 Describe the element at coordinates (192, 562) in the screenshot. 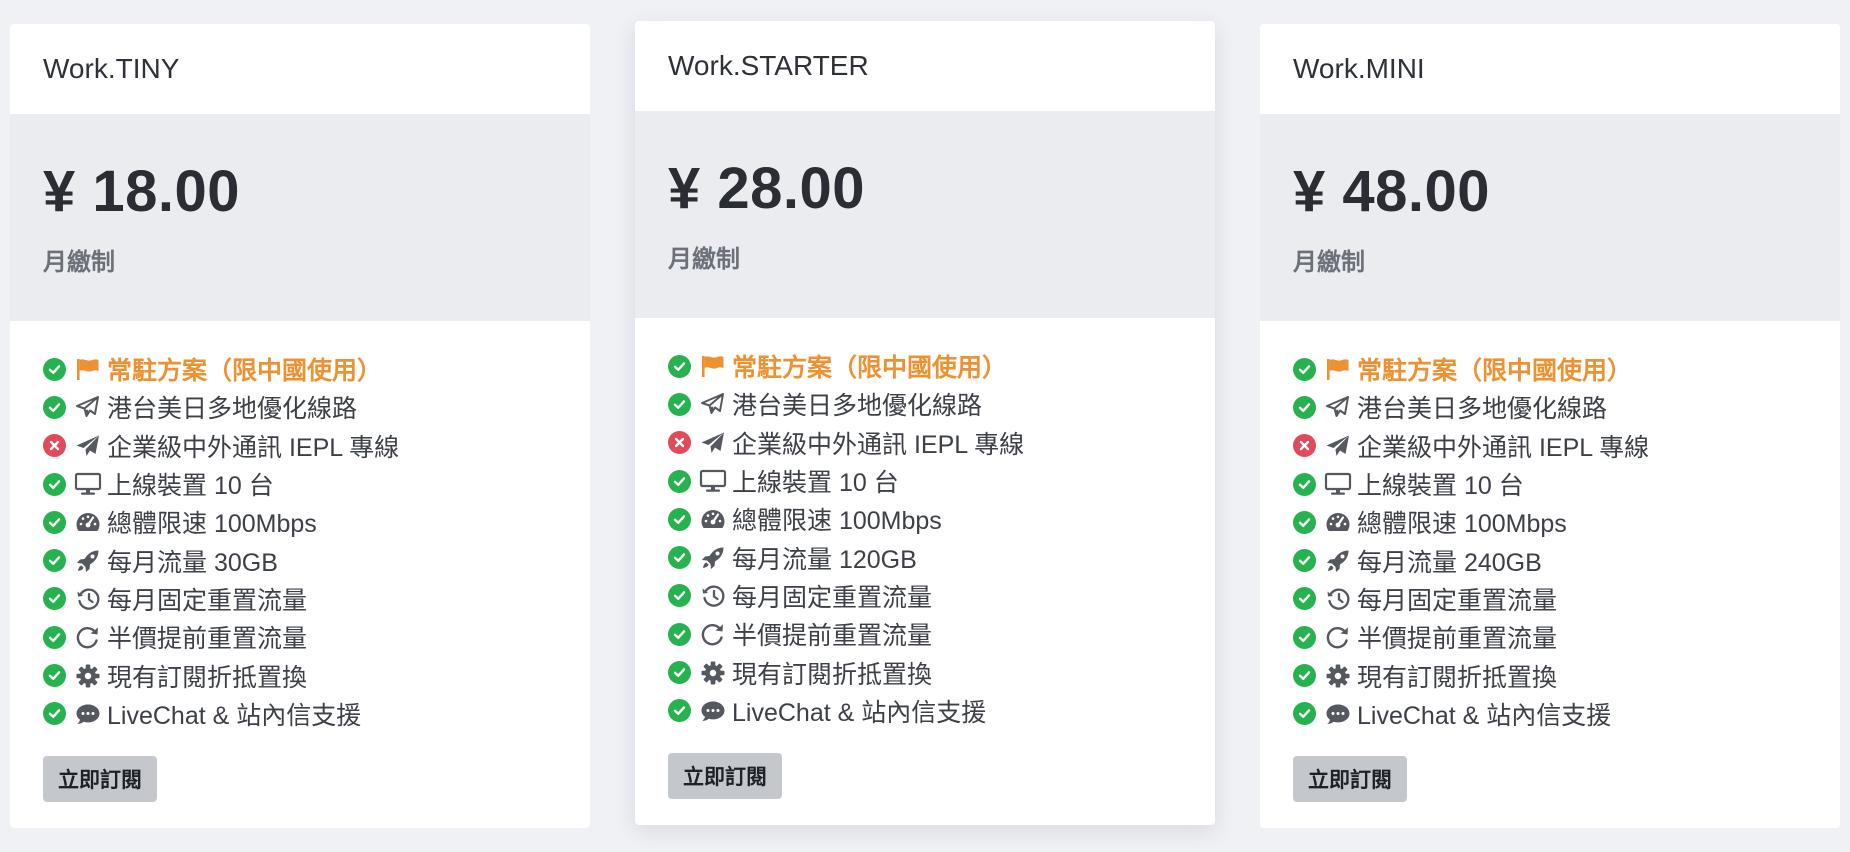

I see `feature-label: 每月流量 30GB` at that location.